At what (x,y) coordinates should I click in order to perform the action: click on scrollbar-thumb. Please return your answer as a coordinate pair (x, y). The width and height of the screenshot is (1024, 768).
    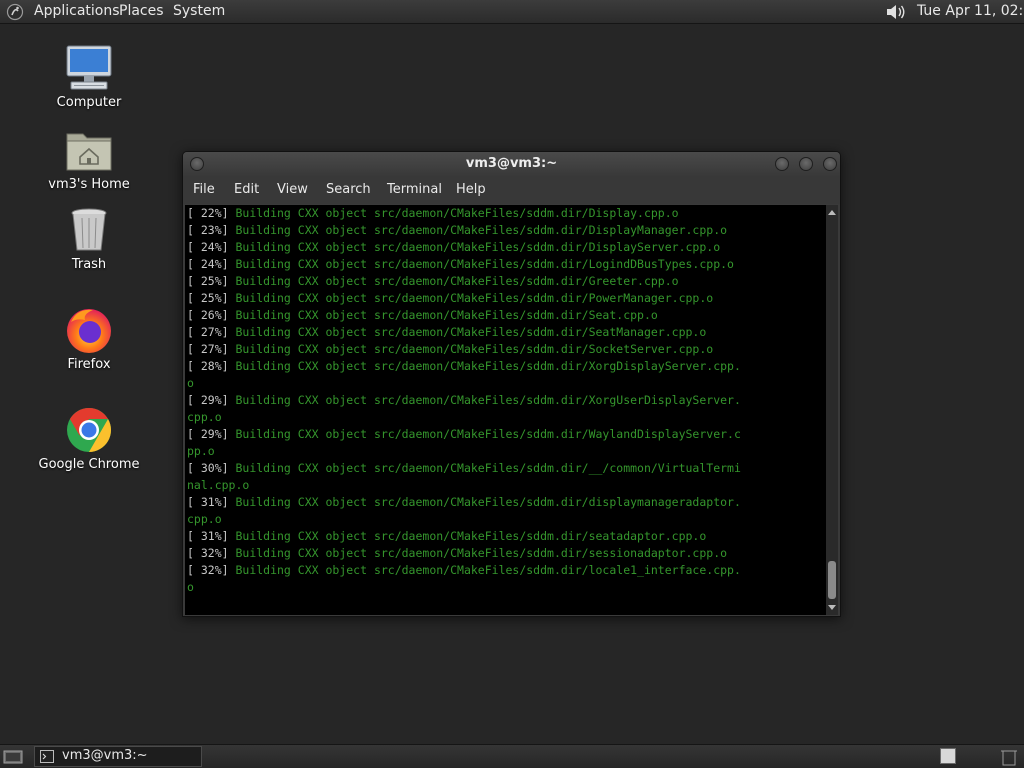
    Looking at the image, I should click on (832, 580).